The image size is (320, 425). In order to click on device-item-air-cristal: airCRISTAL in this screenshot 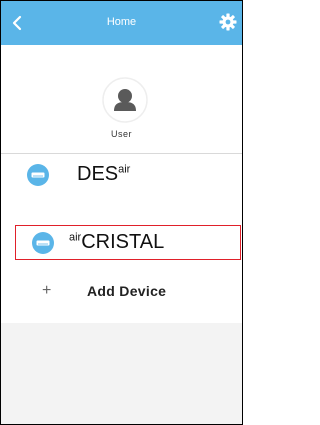, I will do `click(128, 242)`.